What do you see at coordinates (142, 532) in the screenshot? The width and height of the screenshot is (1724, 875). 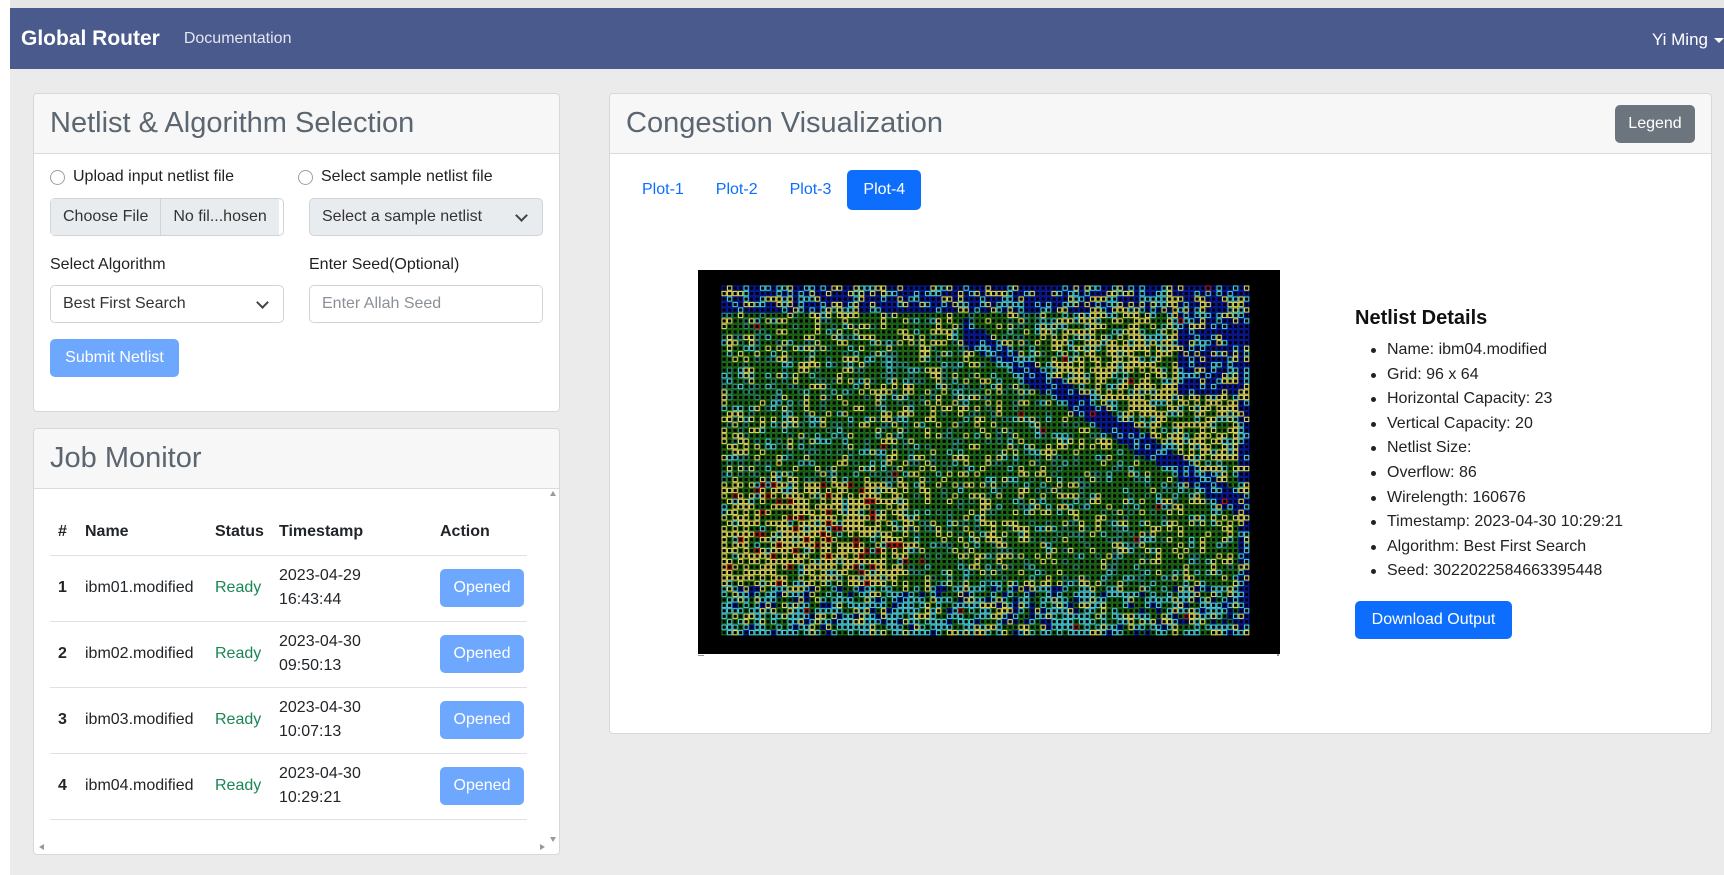 I see `col-name: Name` at bounding box center [142, 532].